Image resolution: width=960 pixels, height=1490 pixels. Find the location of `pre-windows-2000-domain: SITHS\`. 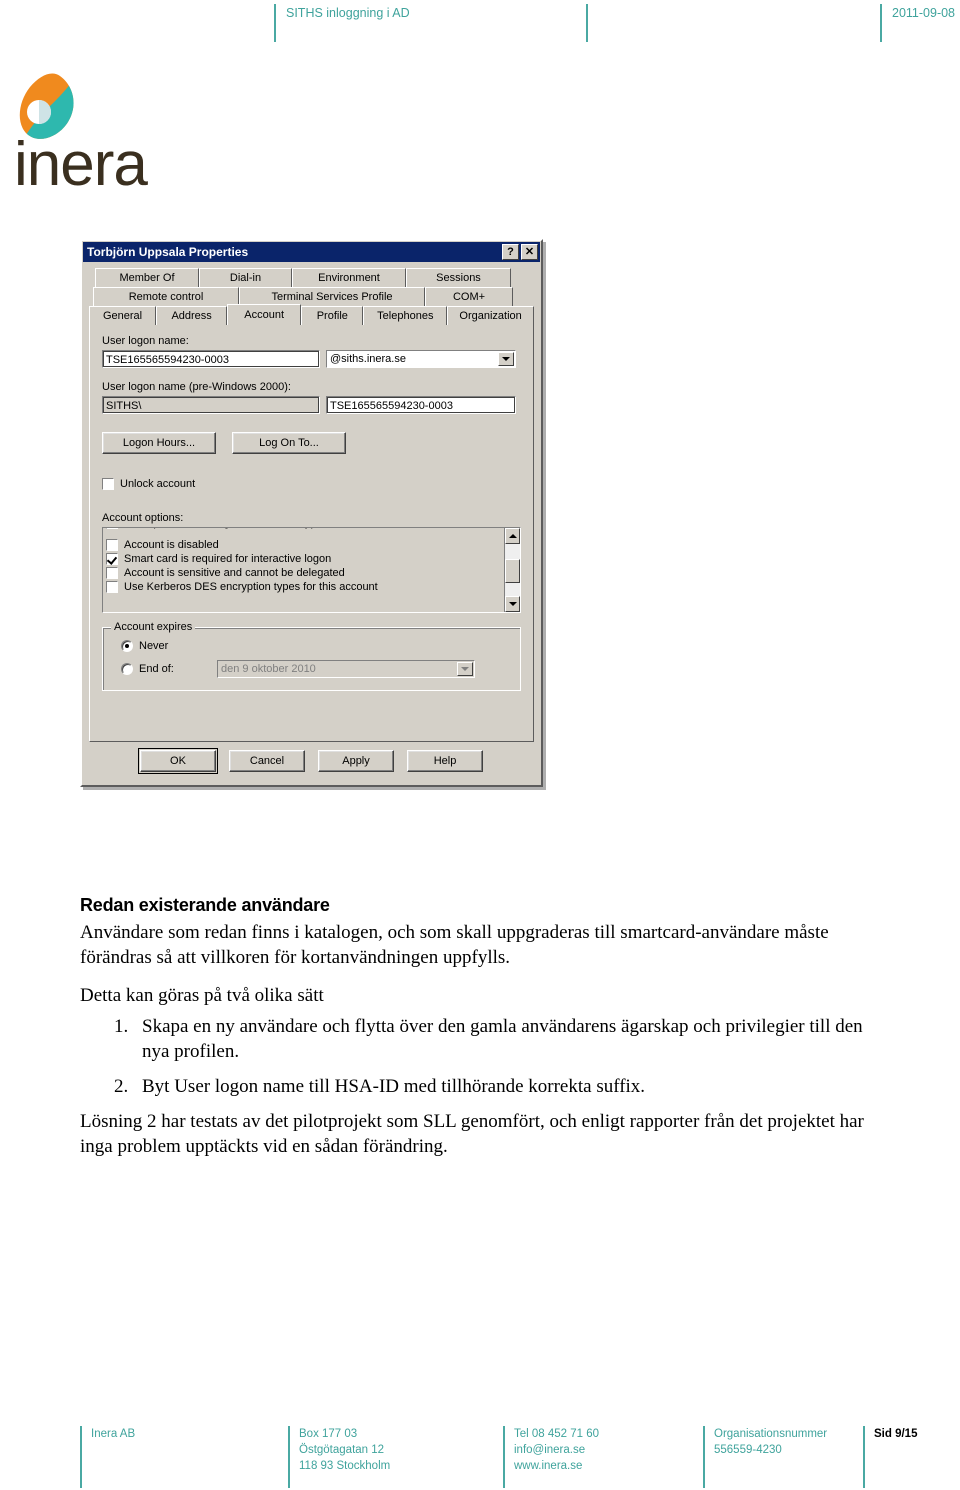

pre-windows-2000-domain: SITHS\ is located at coordinates (211, 405).